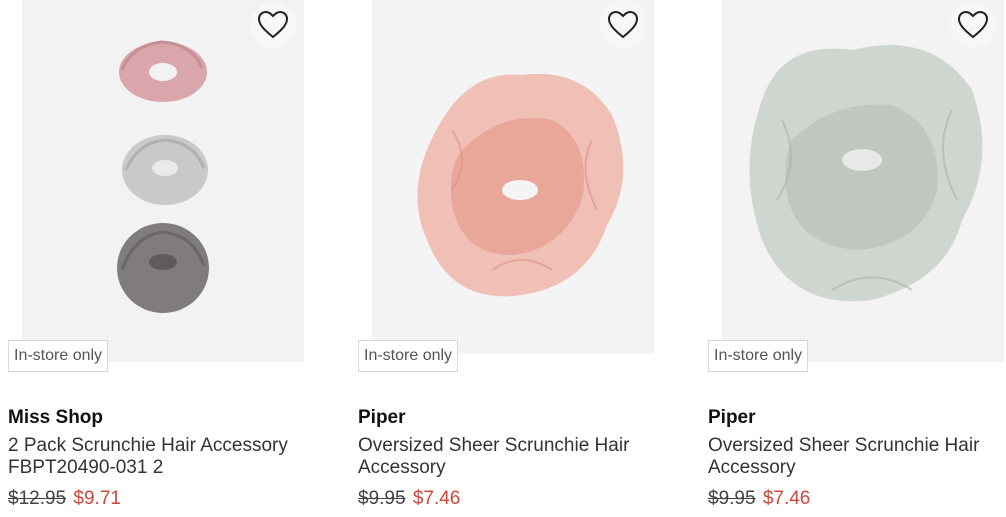 The height and width of the screenshot is (517, 1006). Describe the element at coordinates (158, 468) in the screenshot. I see `product-title-line: FBPT20490-031 2` at that location.